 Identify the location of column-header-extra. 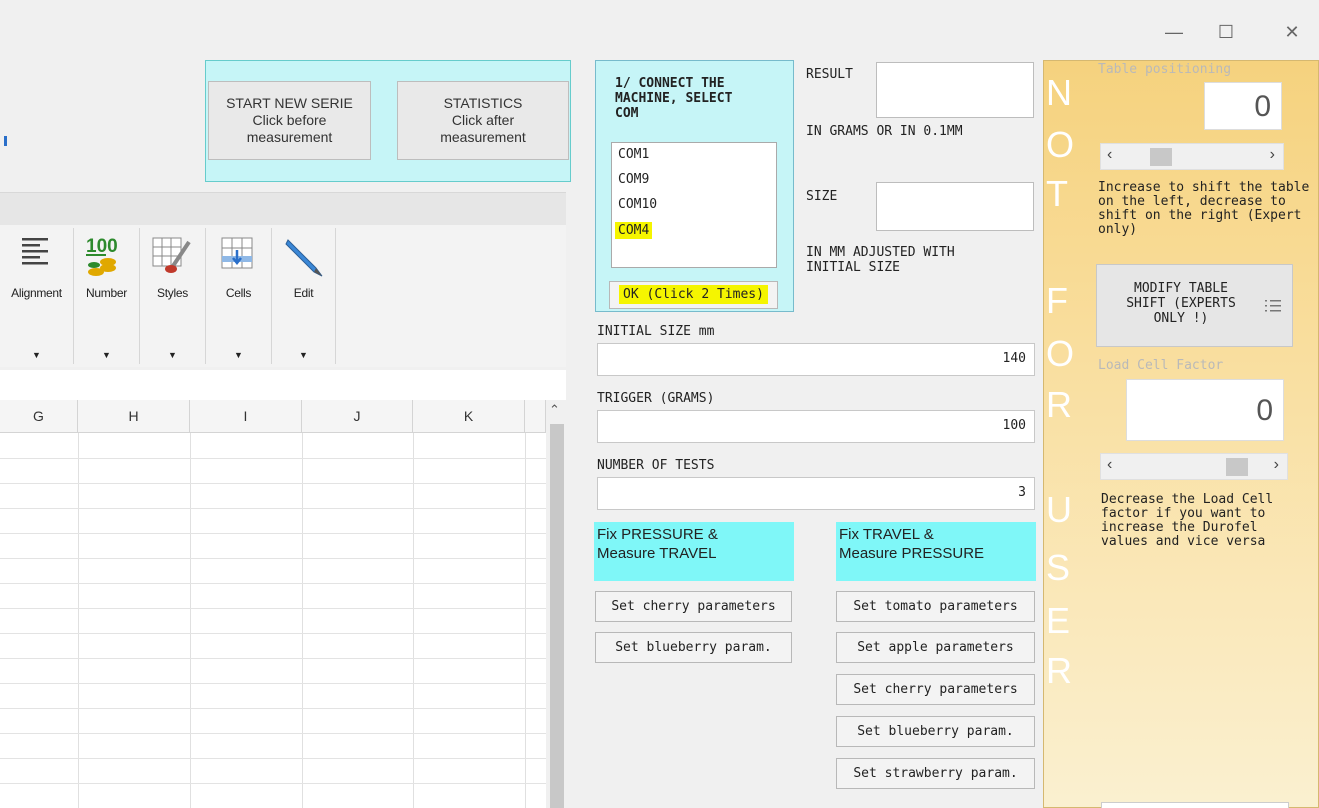
(535, 416).